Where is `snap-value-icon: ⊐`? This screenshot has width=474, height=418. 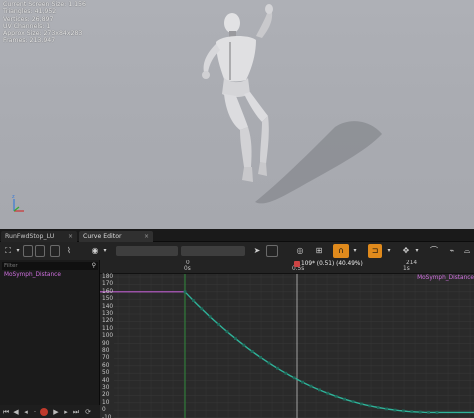
snap-value-icon: ⊐ is located at coordinates (375, 251).